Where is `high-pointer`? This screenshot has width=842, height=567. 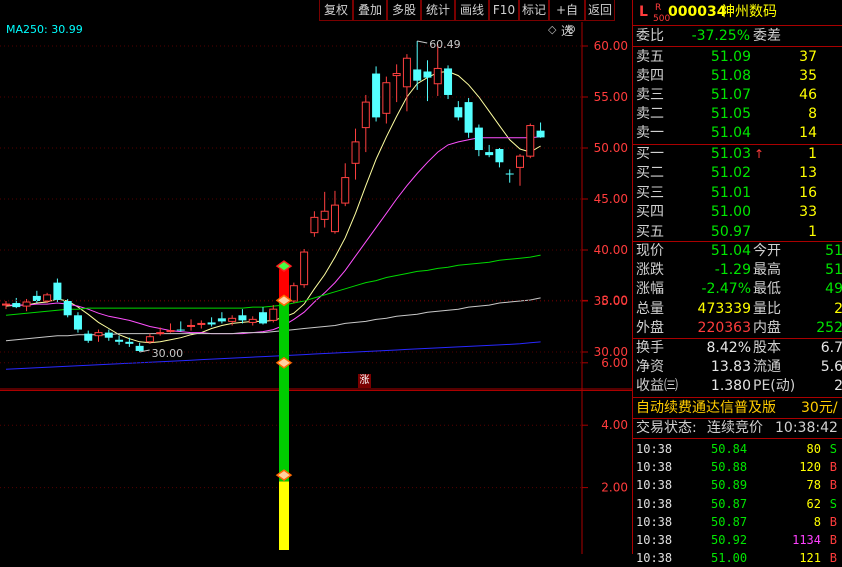 high-pointer is located at coordinates (422, 42).